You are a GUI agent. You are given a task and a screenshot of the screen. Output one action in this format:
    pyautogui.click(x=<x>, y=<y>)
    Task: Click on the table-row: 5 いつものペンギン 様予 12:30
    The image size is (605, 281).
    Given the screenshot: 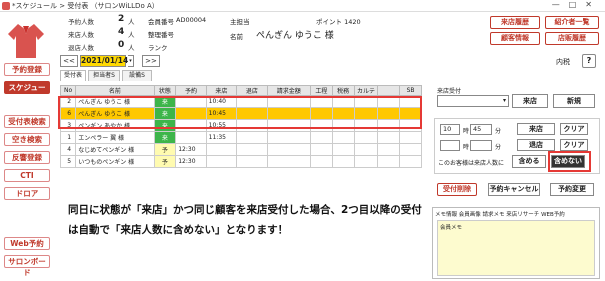 What is the action you would take?
    pyautogui.click(x=240, y=161)
    